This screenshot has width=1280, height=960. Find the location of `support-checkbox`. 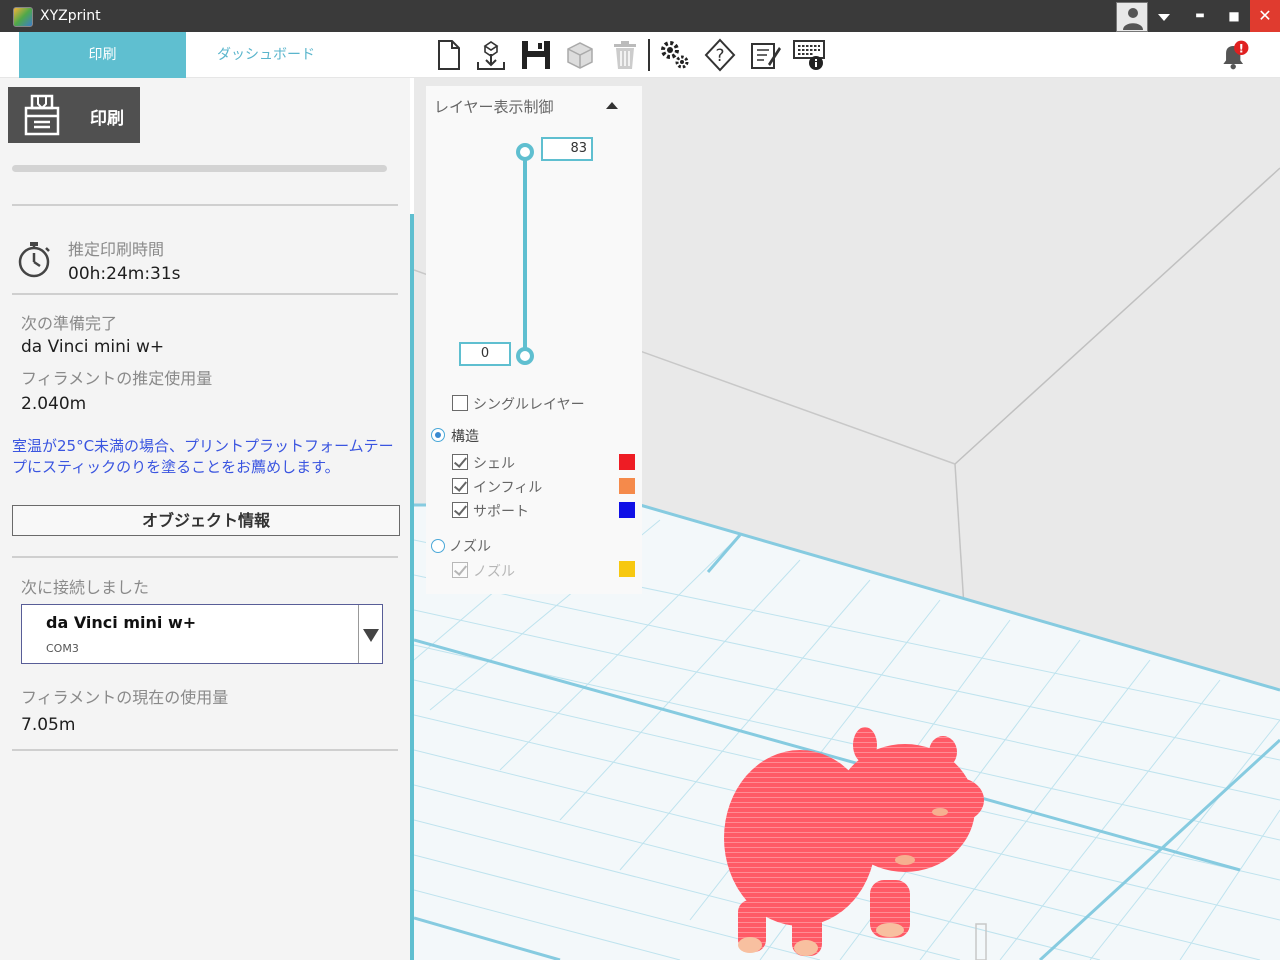

support-checkbox is located at coordinates (460, 510).